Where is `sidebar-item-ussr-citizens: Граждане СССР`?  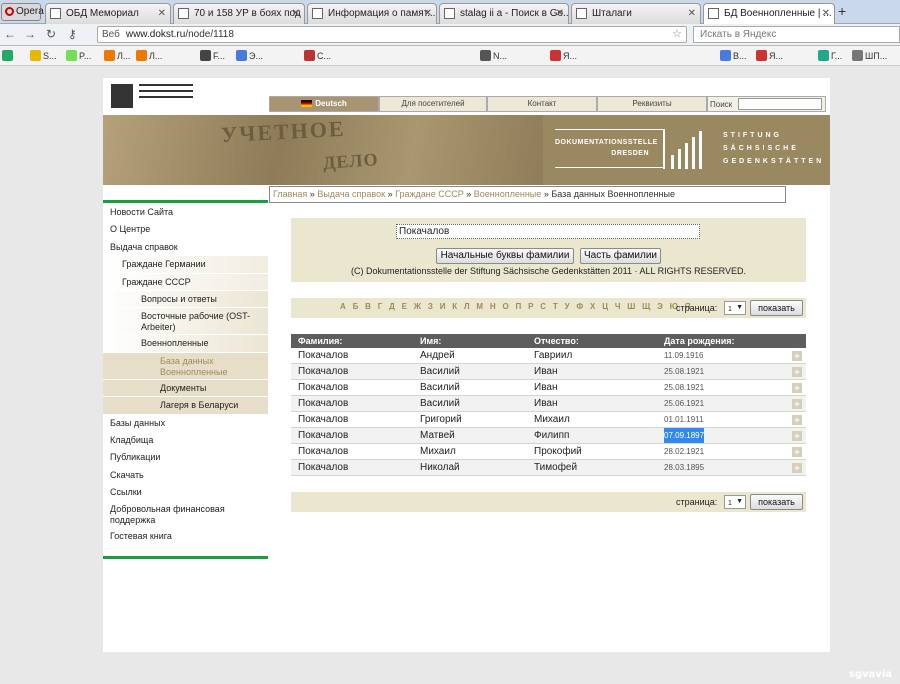 sidebar-item-ussr-citizens: Граждане СССР is located at coordinates (185, 282).